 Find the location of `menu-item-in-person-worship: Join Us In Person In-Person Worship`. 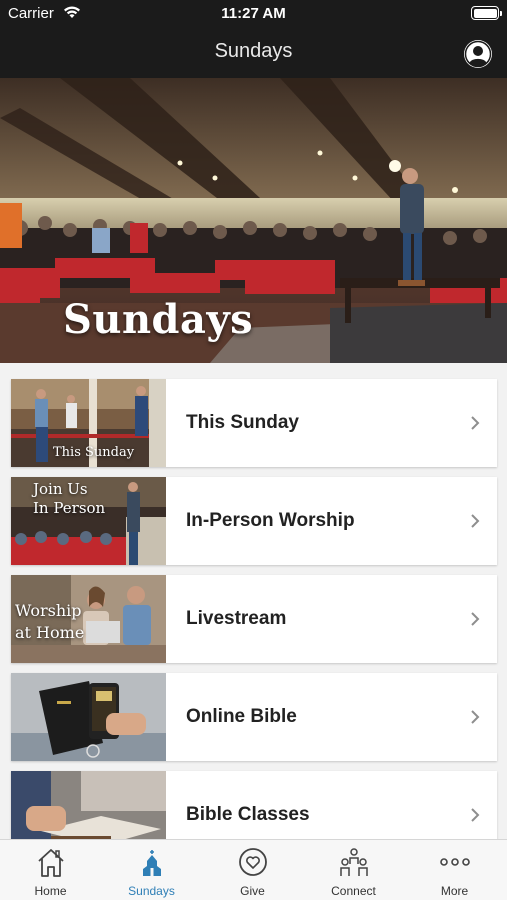

menu-item-in-person-worship: Join Us In Person In-Person Worship is located at coordinates (254, 521).